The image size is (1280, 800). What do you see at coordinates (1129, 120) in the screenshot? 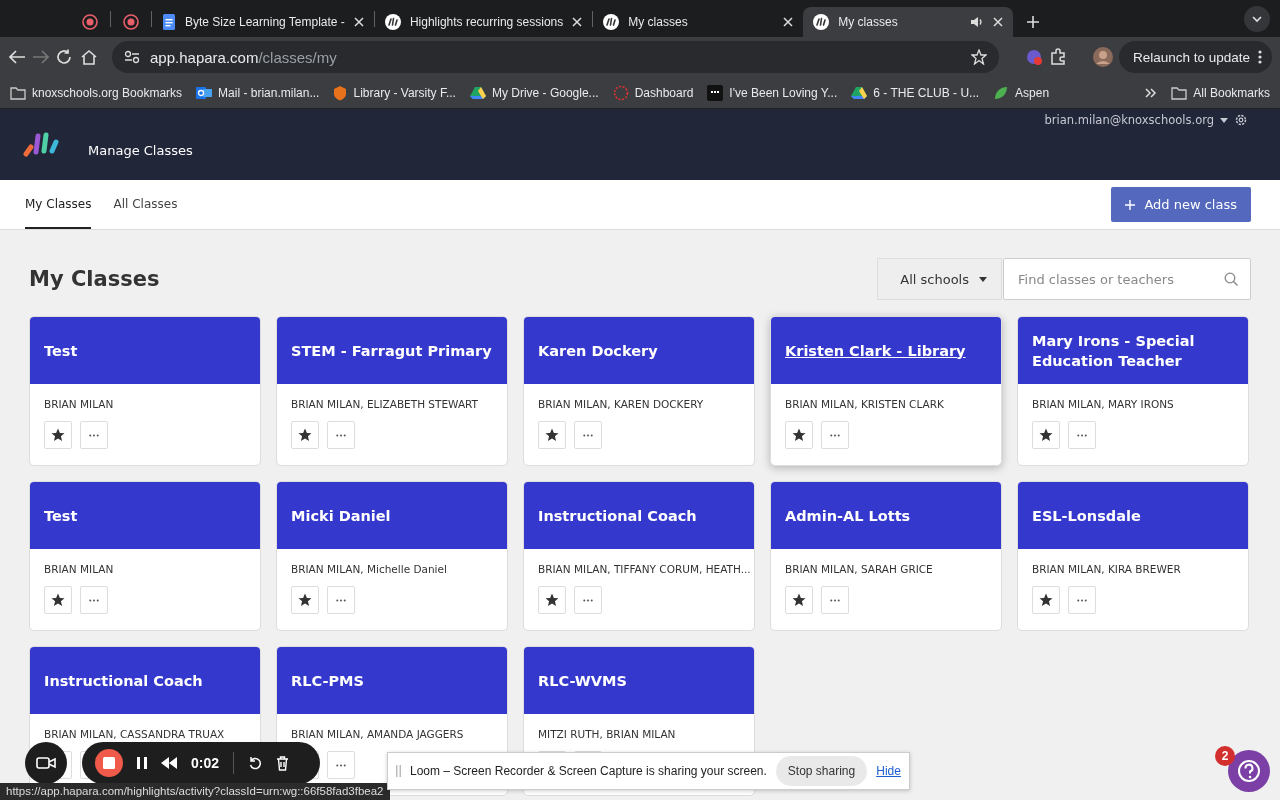
I see `user-account-menu: brian.milan@knoxschools.org` at bounding box center [1129, 120].